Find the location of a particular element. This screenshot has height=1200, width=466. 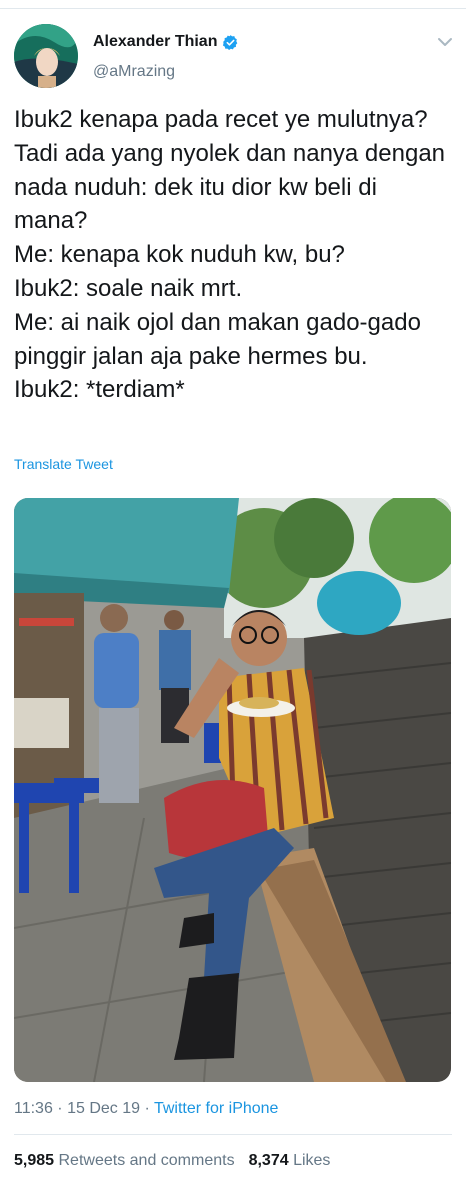

verified-badge-icon is located at coordinates (230, 42).